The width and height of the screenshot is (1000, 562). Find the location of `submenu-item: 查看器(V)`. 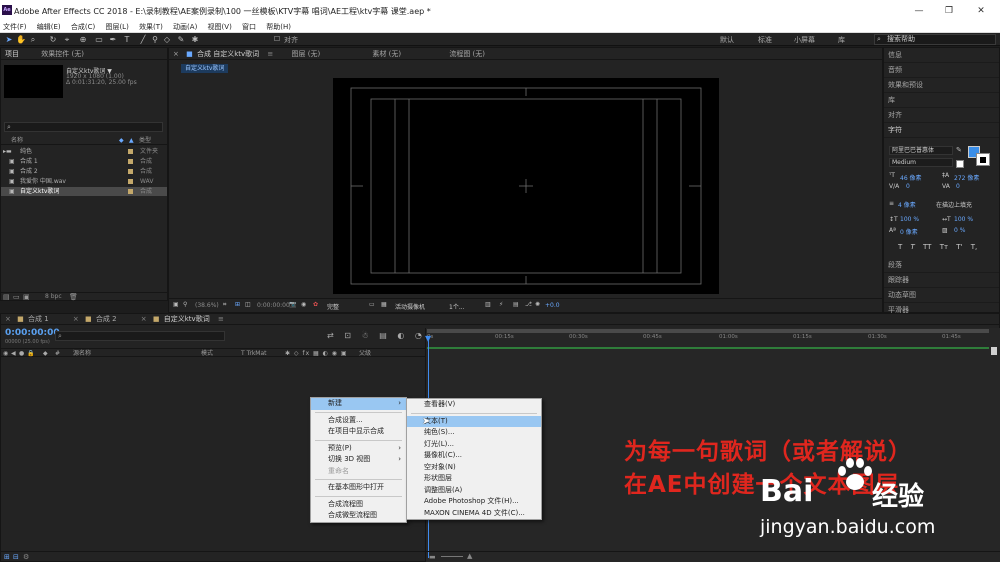

submenu-item: 查看器(V) is located at coordinates (474, 405).